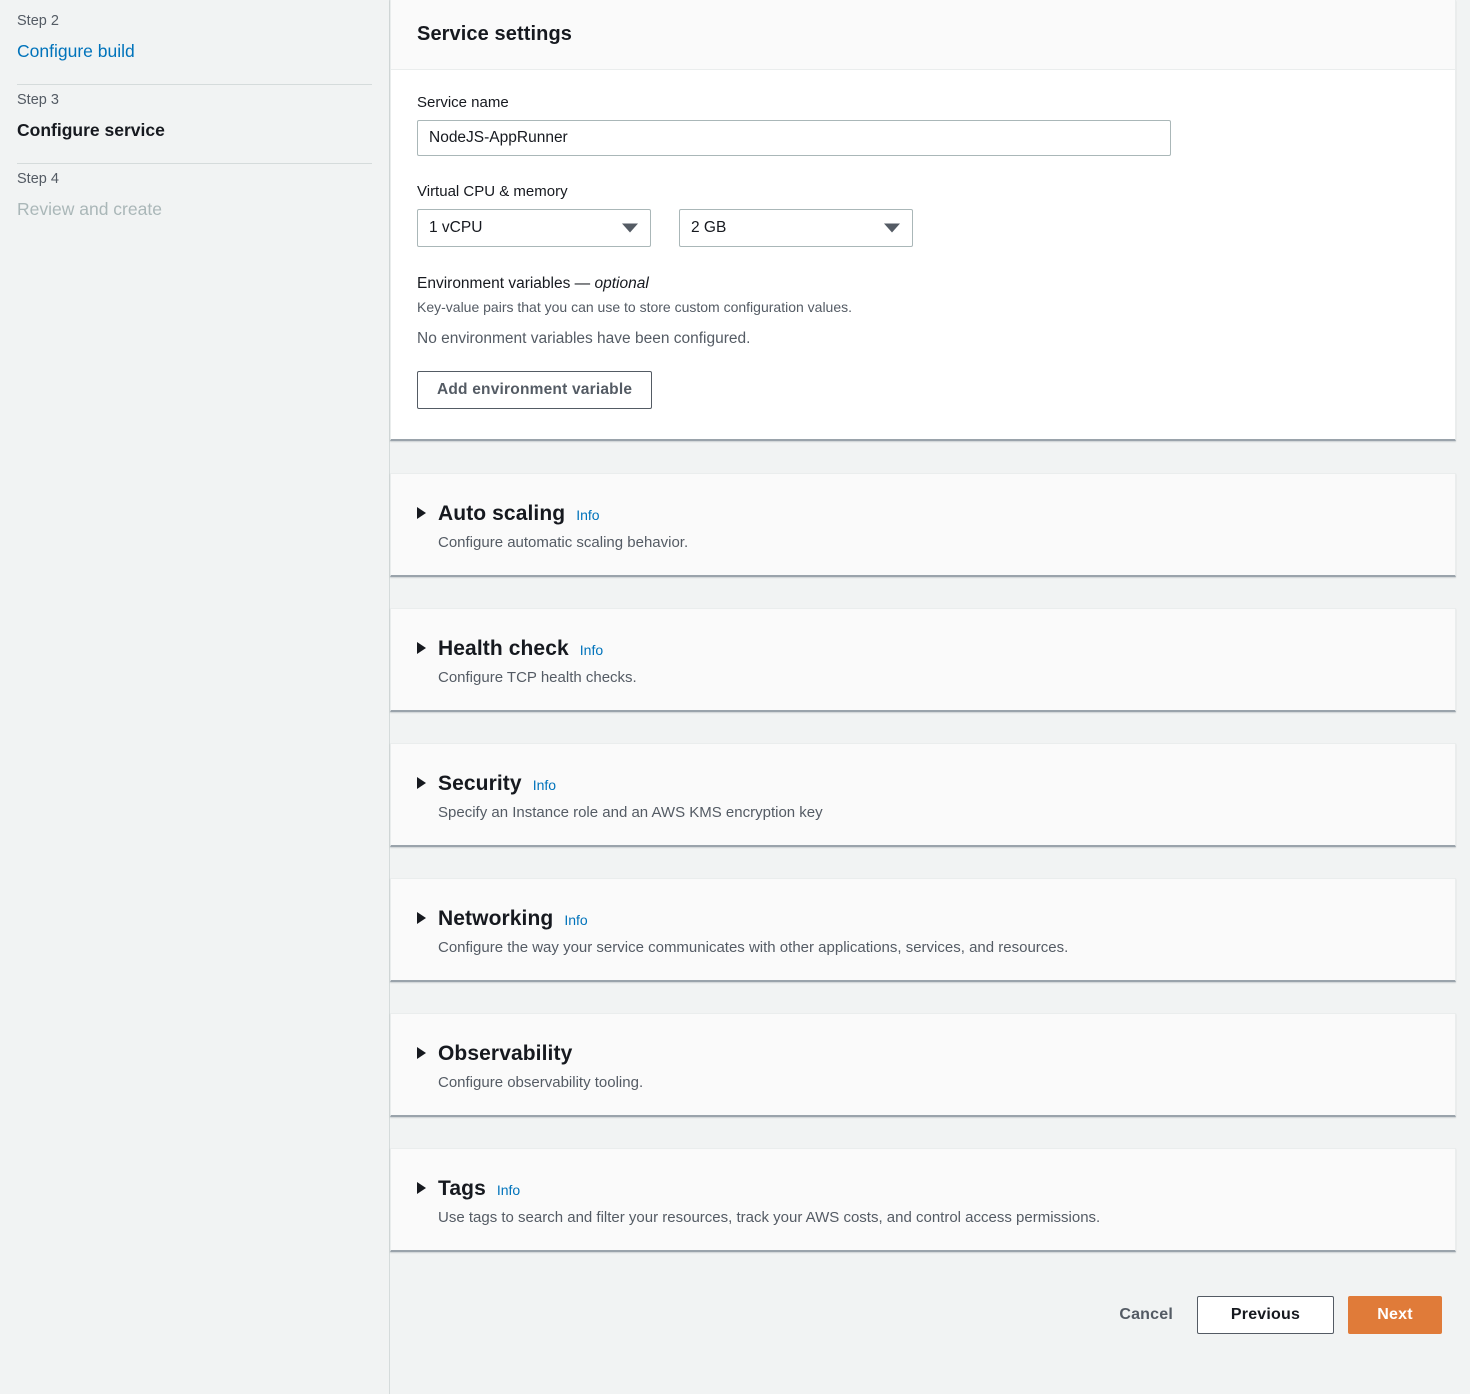 The width and height of the screenshot is (1470, 1394). I want to click on wizard-step-2: Step 2 Configure build, so click(194, 42).